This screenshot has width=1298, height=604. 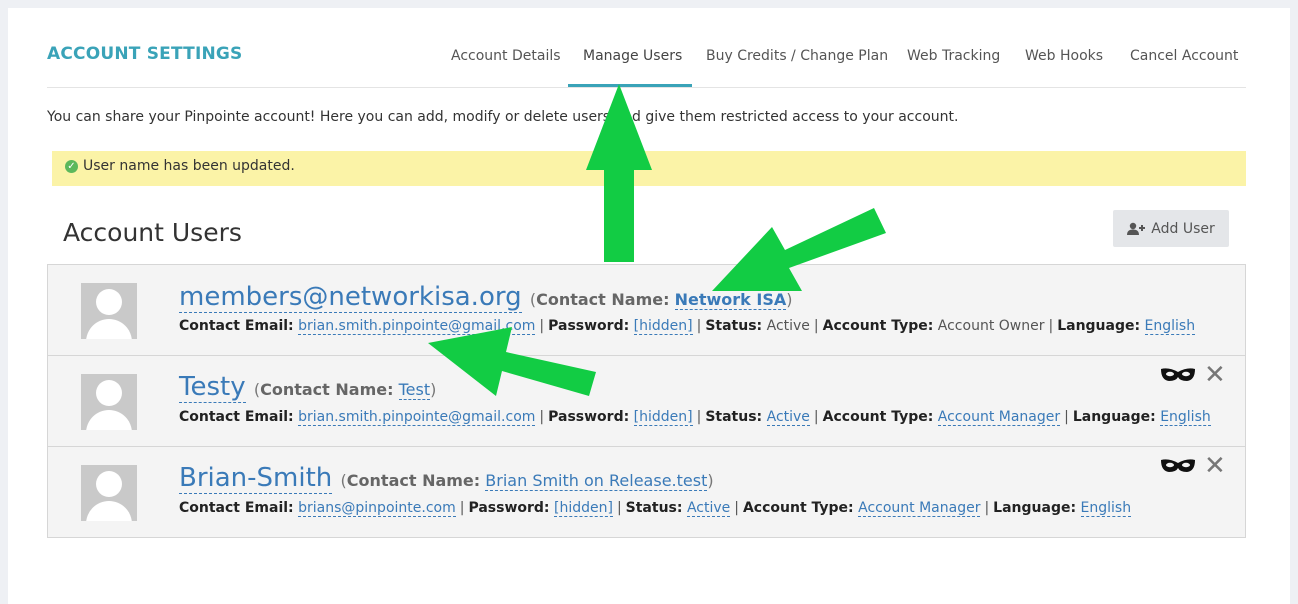 What do you see at coordinates (730, 300) in the screenshot?
I see `contact-name-value: Network ISA` at bounding box center [730, 300].